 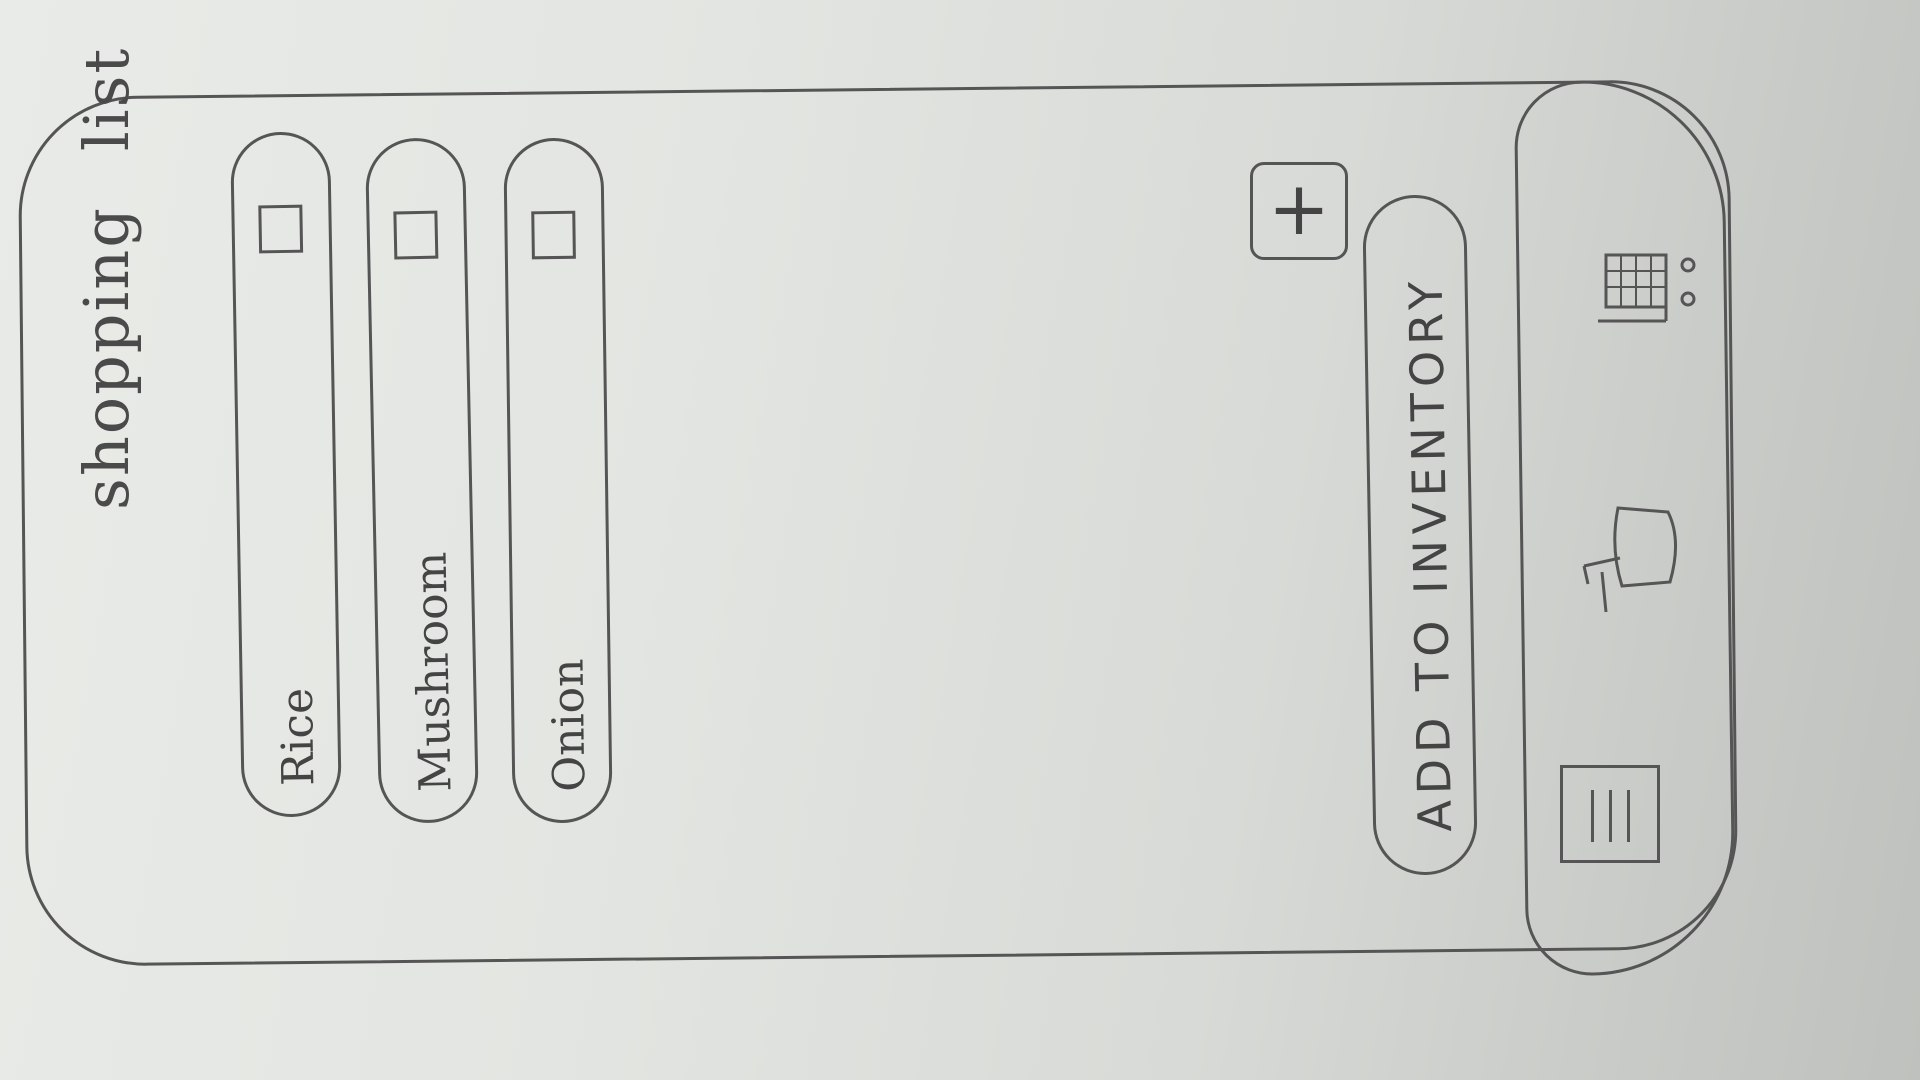 I want to click on list-item-mushroom: Mushroom, so click(x=422, y=480).